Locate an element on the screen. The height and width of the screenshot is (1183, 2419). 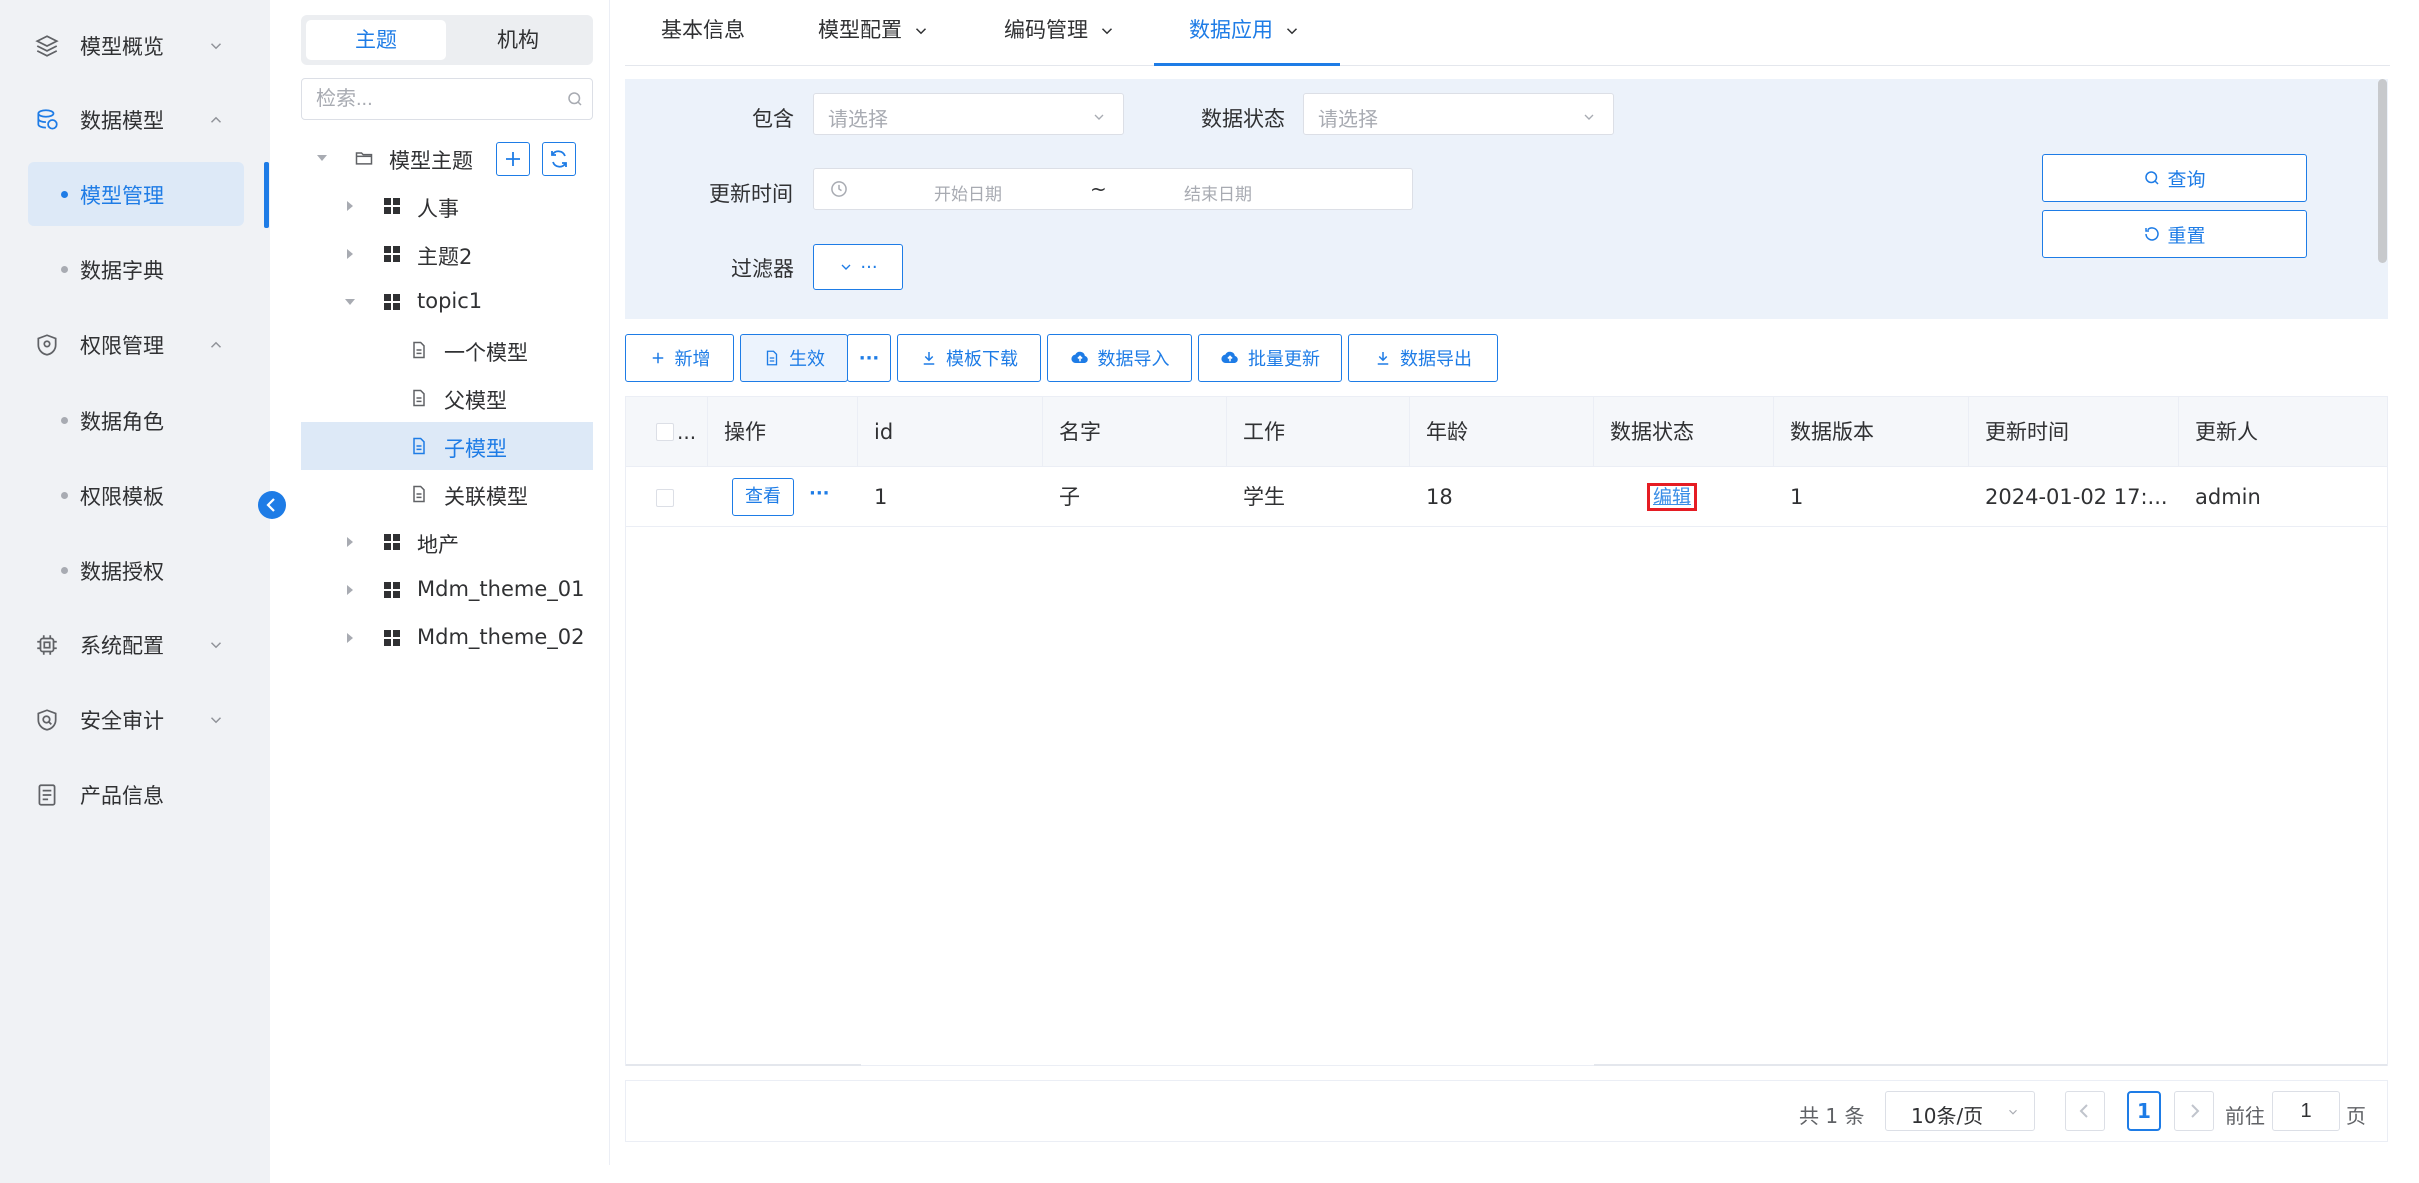
page-size-select: 10条/页 is located at coordinates (1960, 1111).